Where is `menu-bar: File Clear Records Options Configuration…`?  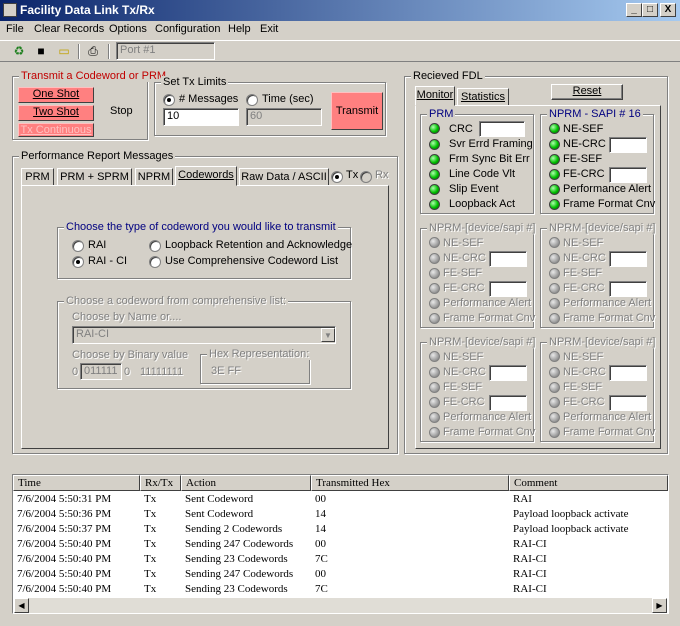
menu-bar: File Clear Records Options Configuration… is located at coordinates (340, 30).